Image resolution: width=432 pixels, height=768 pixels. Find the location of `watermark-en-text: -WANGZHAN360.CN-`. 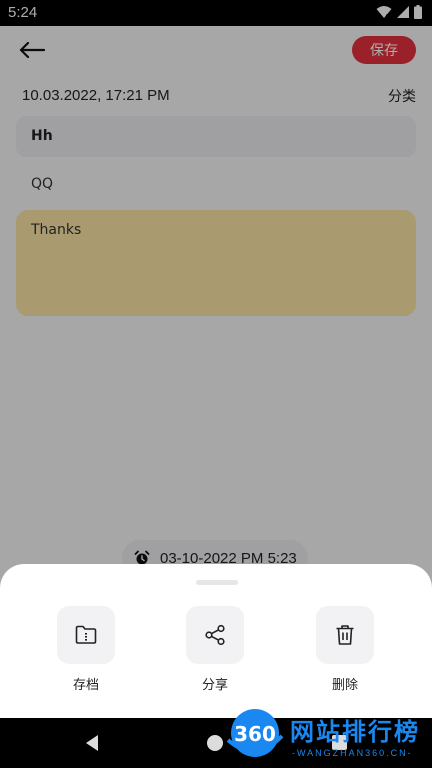

watermark-en-text: -WANGZHAN360.CN- is located at coordinates (352, 753).